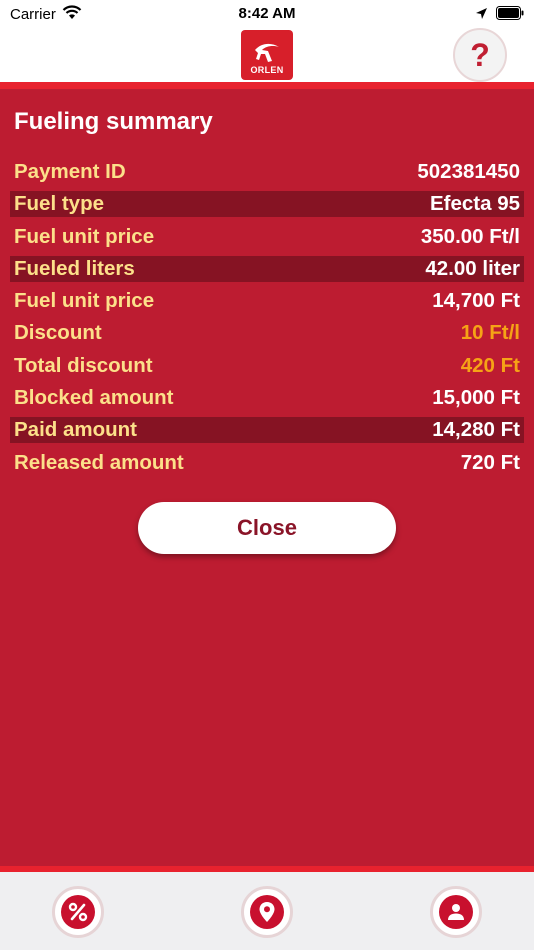 The height and width of the screenshot is (950, 534). What do you see at coordinates (267, 237) in the screenshot?
I see `row-fuel-unit-price: Fuel unit price 350.00 Ft/l` at bounding box center [267, 237].